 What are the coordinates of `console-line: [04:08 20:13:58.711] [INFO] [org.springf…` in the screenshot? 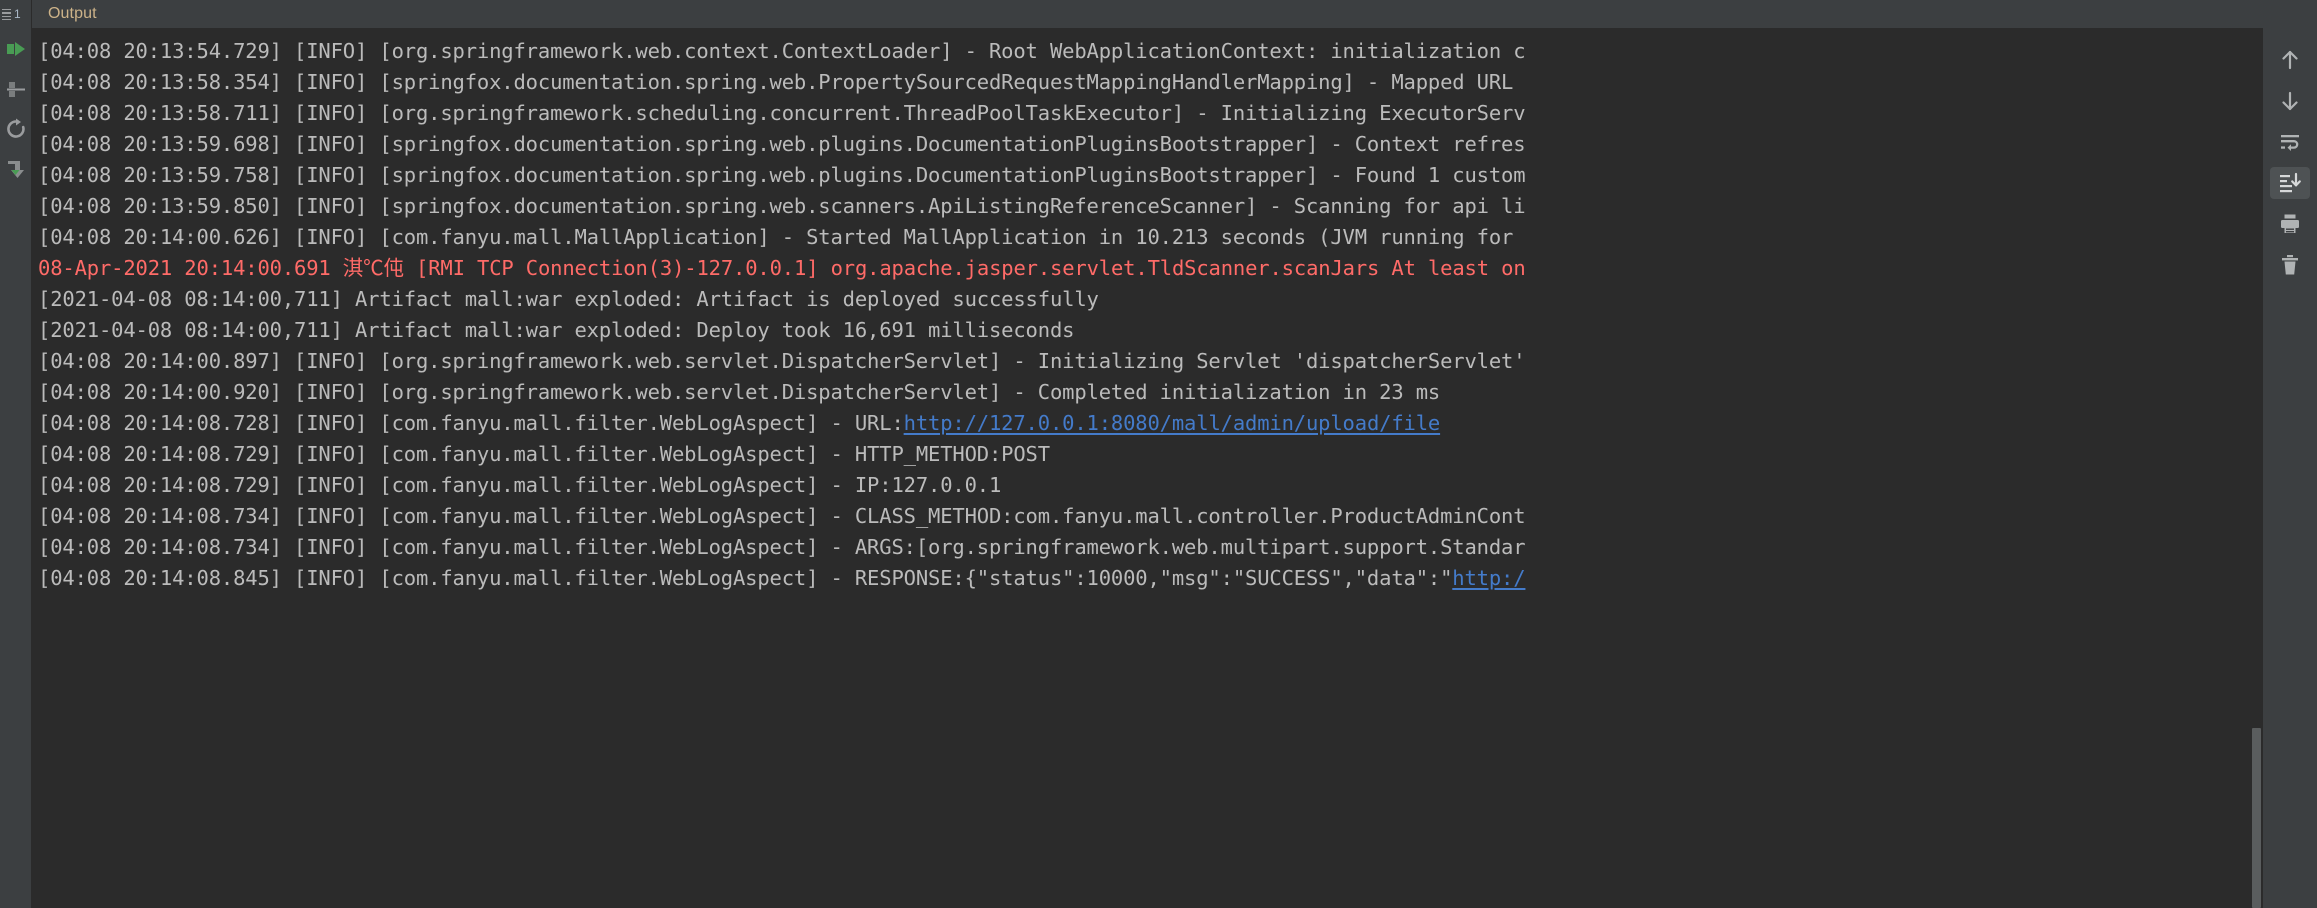 It's located at (1150, 113).